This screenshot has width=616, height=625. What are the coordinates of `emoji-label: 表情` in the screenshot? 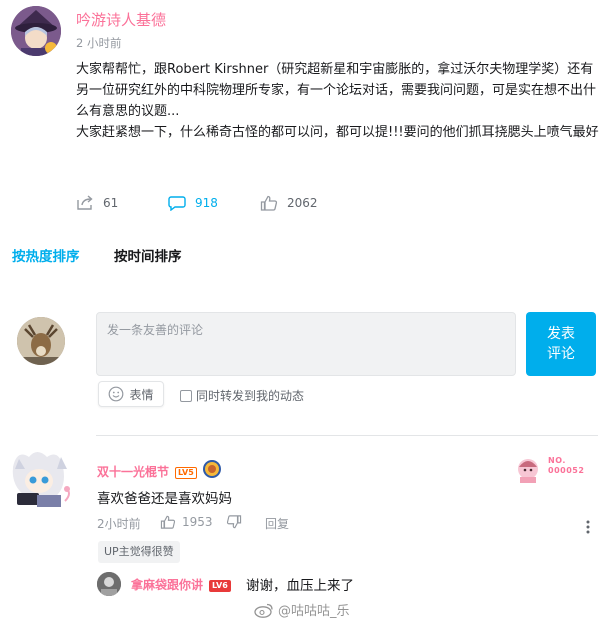 It's located at (141, 394).